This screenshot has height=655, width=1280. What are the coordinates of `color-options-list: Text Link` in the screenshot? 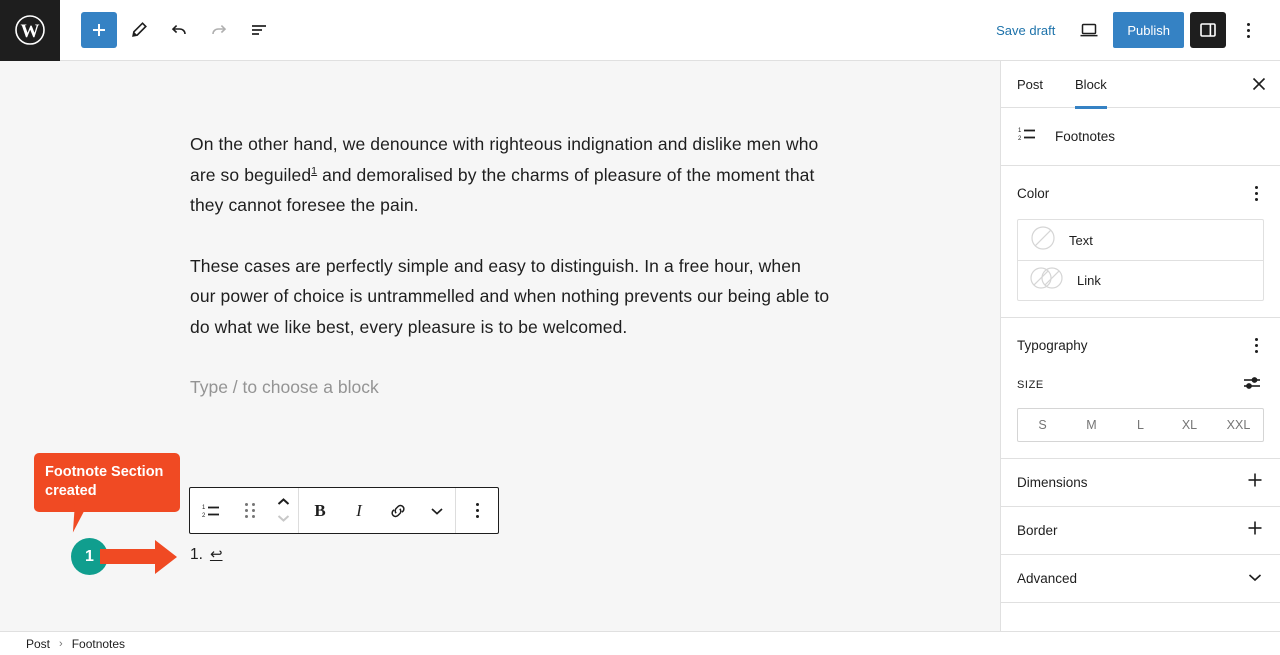 It's located at (1140, 260).